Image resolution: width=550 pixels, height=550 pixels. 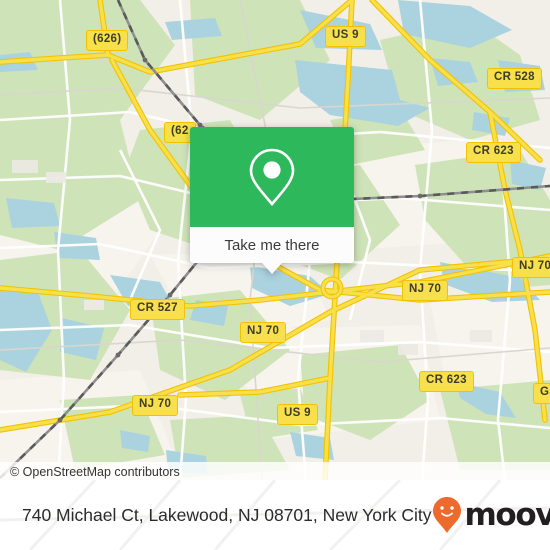 What do you see at coordinates (446, 515) in the screenshot?
I see `moovit-pin-smiley-icon` at bounding box center [446, 515].